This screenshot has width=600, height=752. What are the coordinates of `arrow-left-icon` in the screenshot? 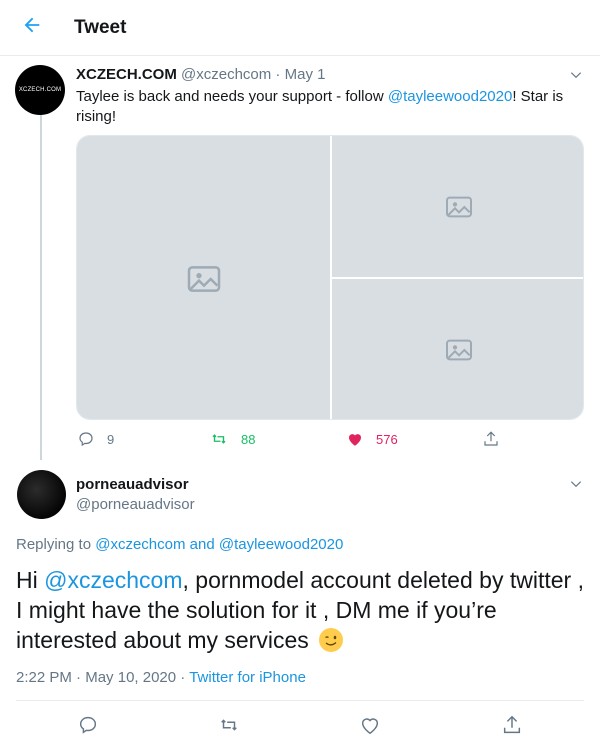 It's located at (32, 27).